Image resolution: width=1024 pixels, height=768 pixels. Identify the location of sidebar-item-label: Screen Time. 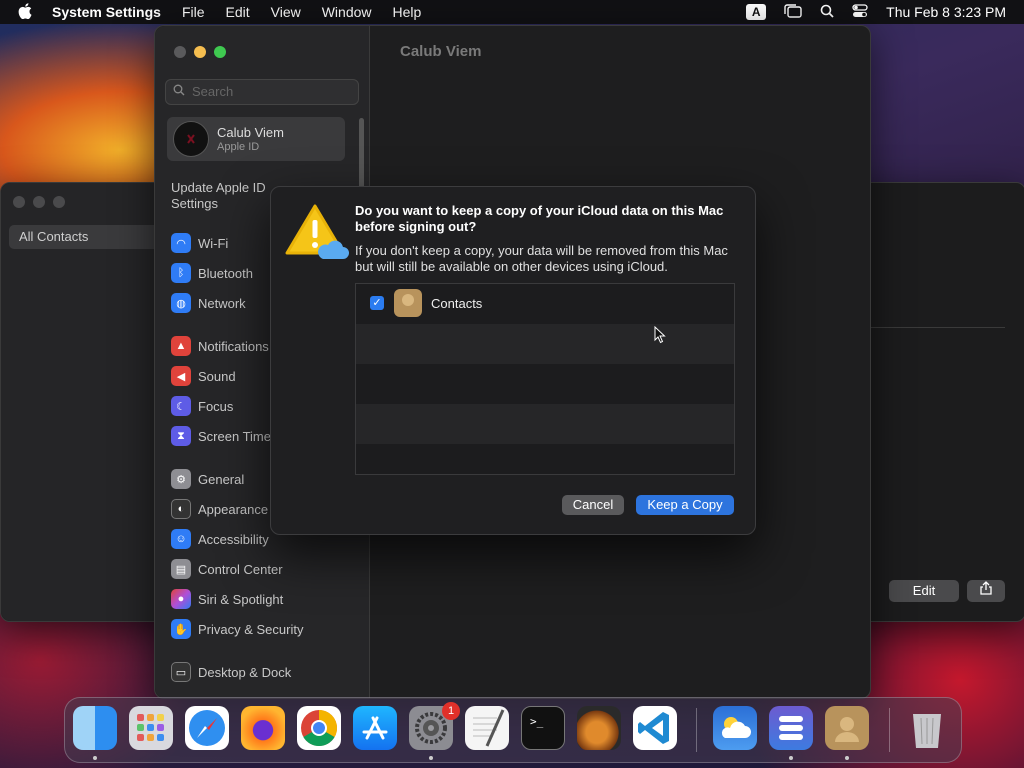
(234, 436).